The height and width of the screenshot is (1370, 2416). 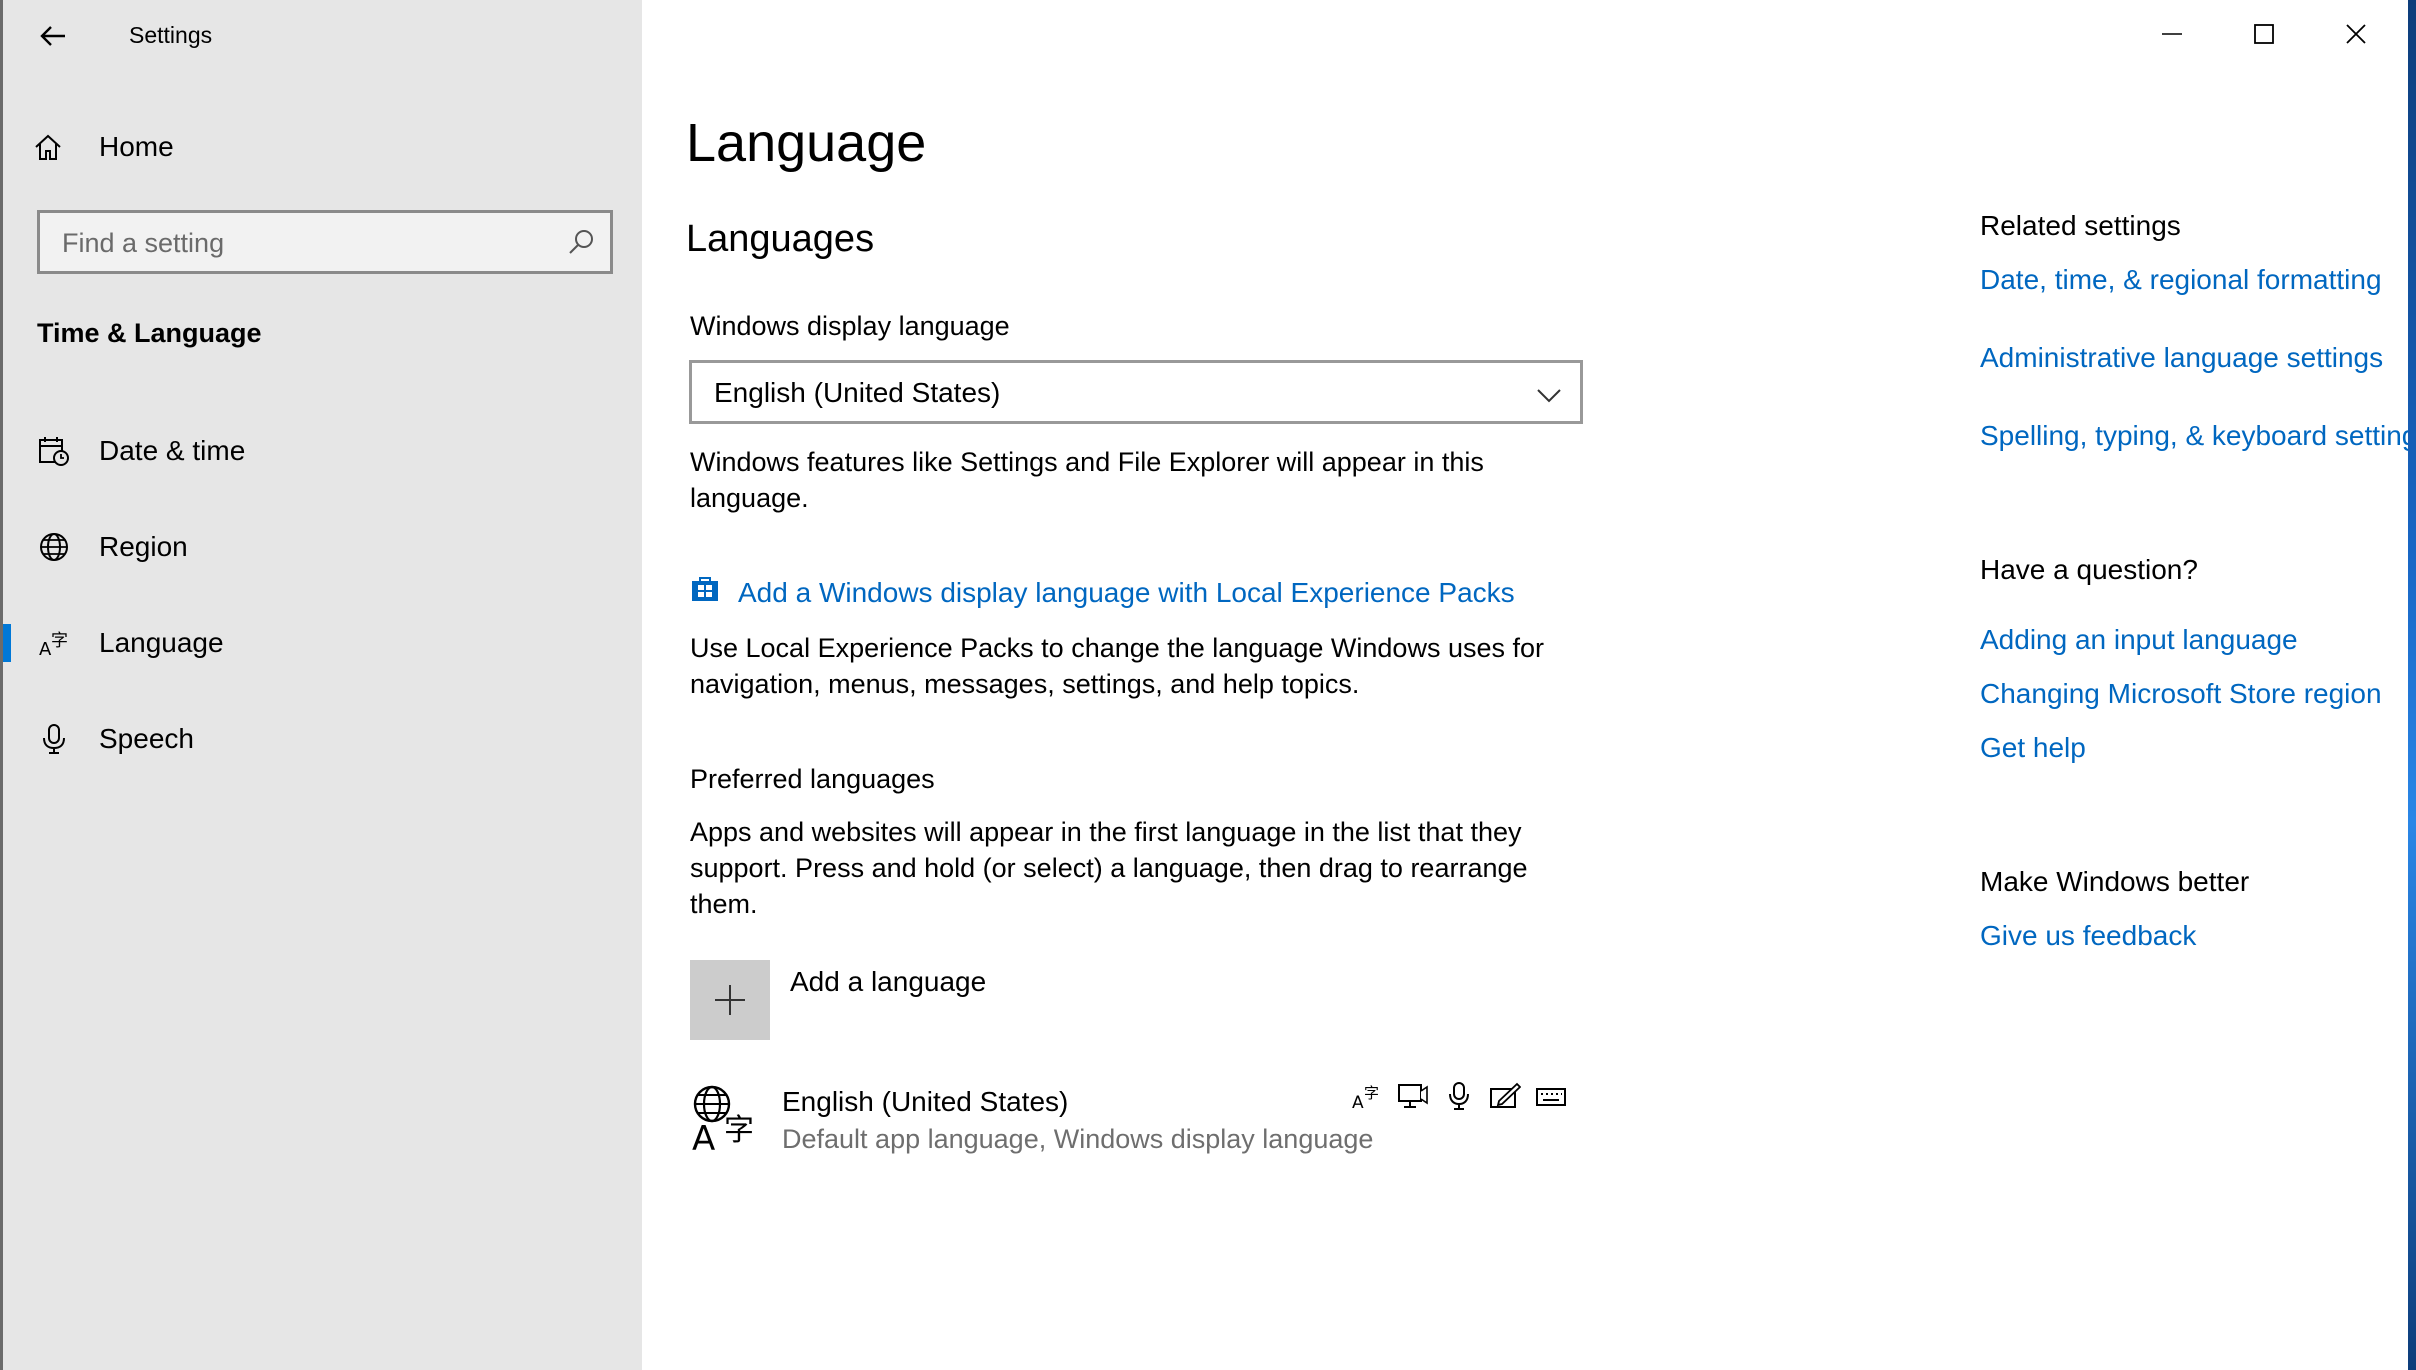 I want to click on home-icon, so click(x=48, y=147).